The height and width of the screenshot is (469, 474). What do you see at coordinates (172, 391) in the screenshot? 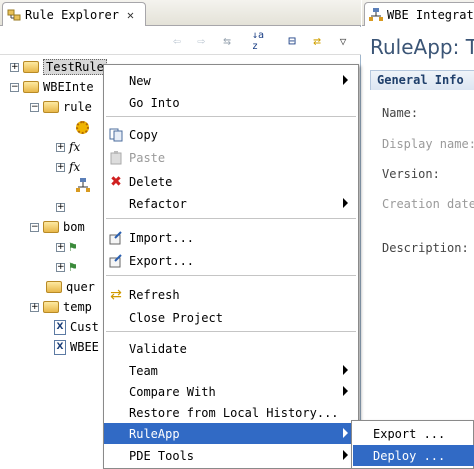
I see `menu-item-label: Compare With` at bounding box center [172, 391].